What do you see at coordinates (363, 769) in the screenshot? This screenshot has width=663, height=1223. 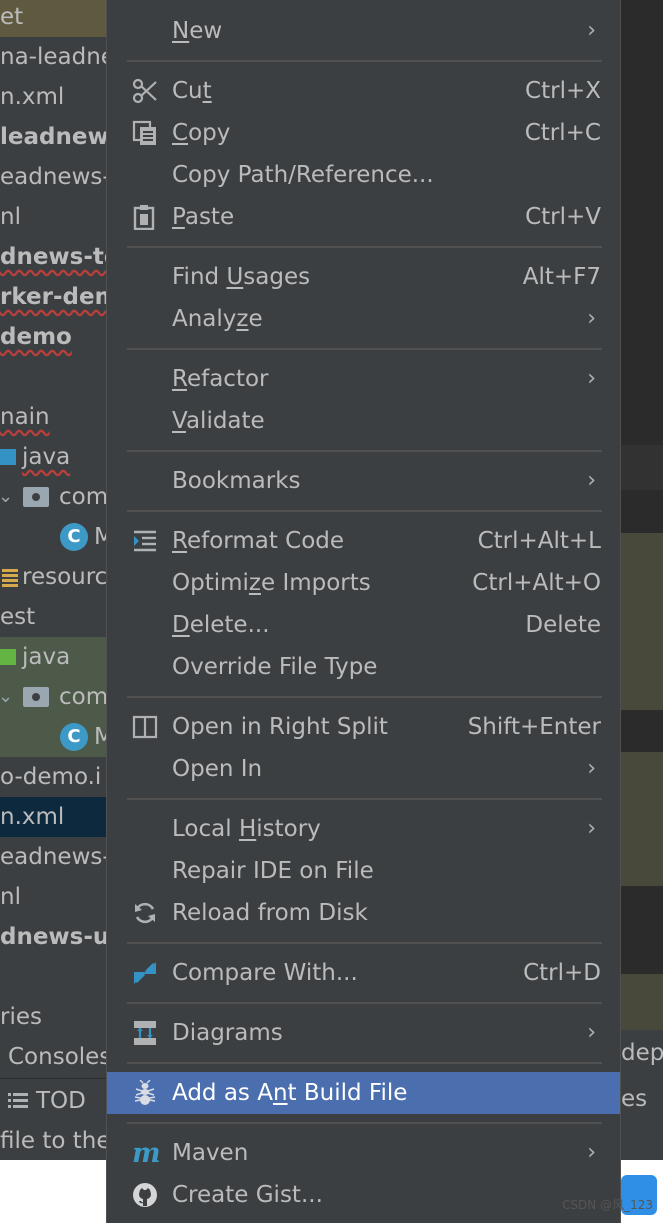 I see `menu-item-open-in: Open In ›` at bounding box center [363, 769].